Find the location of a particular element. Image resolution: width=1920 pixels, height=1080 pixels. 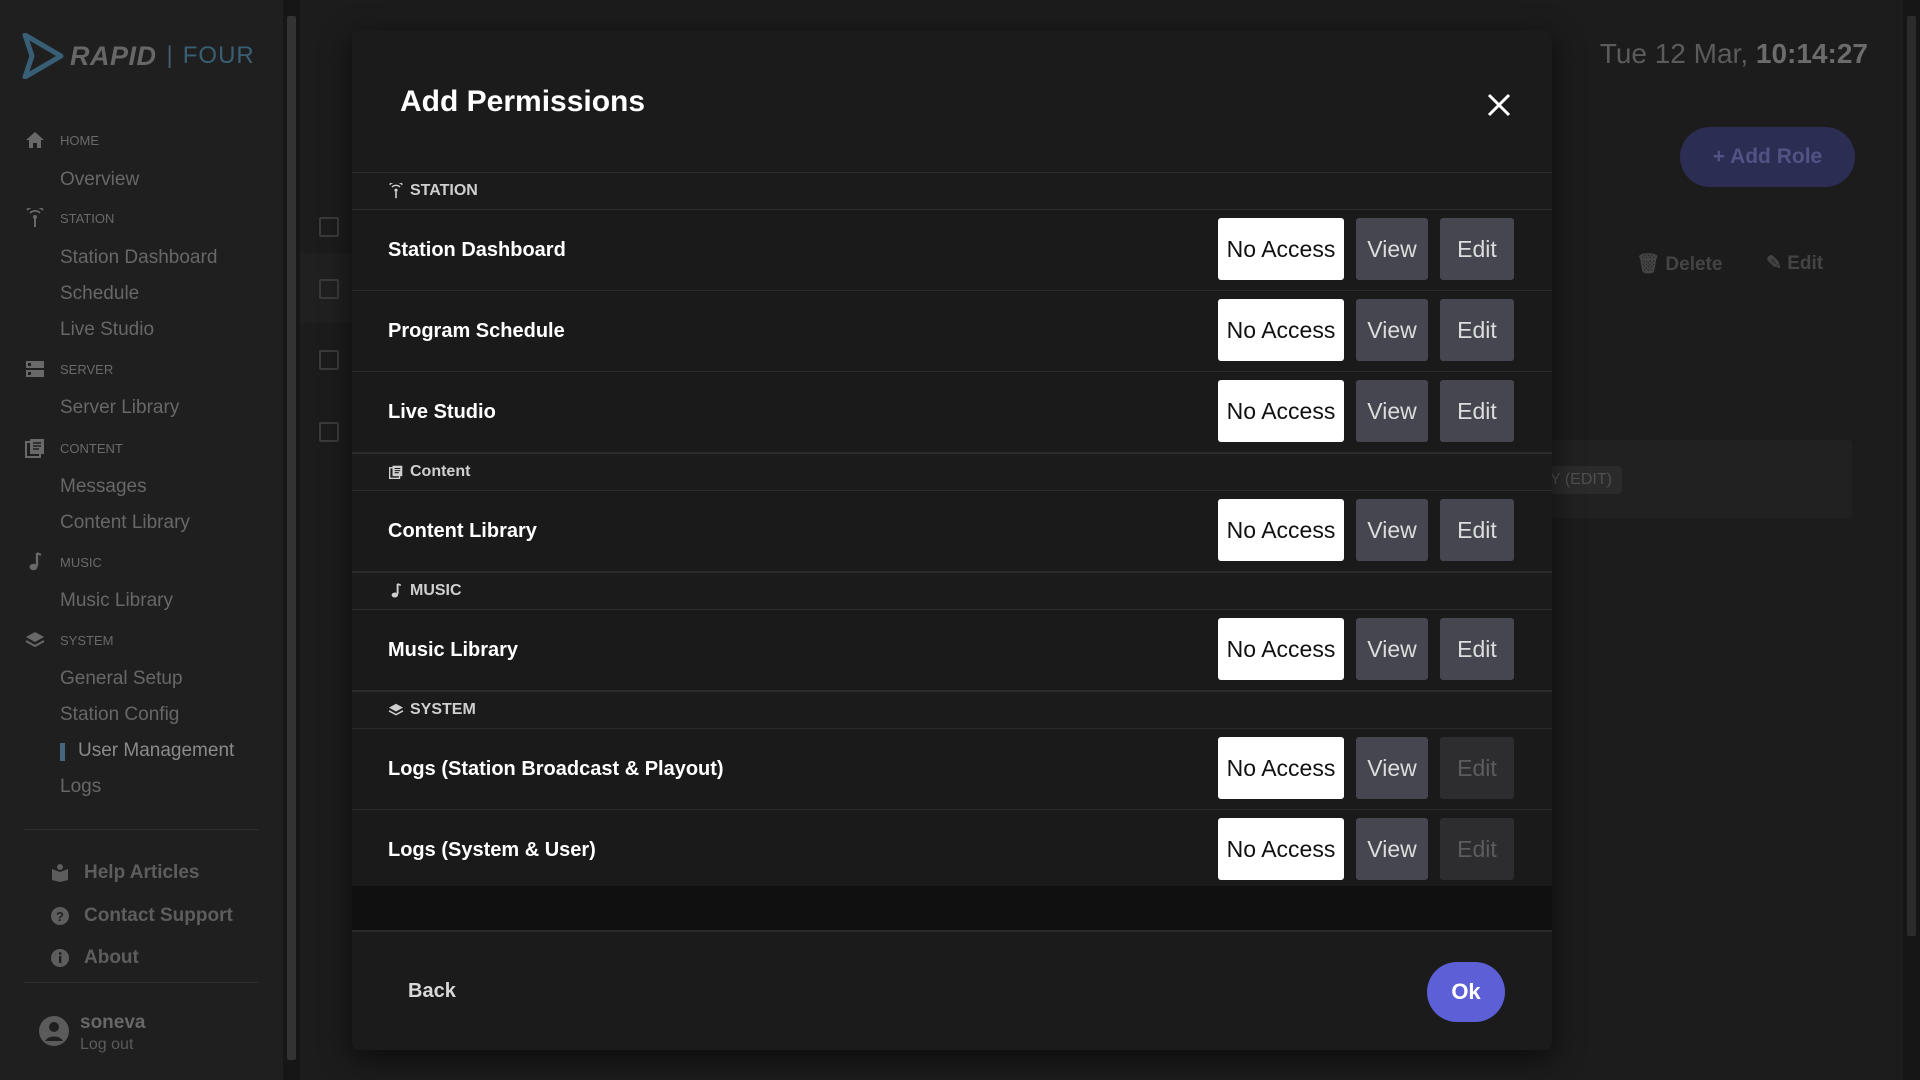

broadcast-icon is located at coordinates (396, 191).